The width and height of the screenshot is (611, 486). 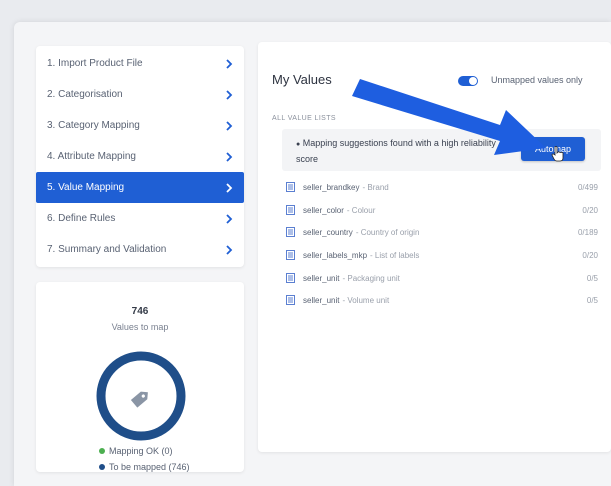 I want to click on list-name: seller_labels_mkp, so click(x=335, y=255).